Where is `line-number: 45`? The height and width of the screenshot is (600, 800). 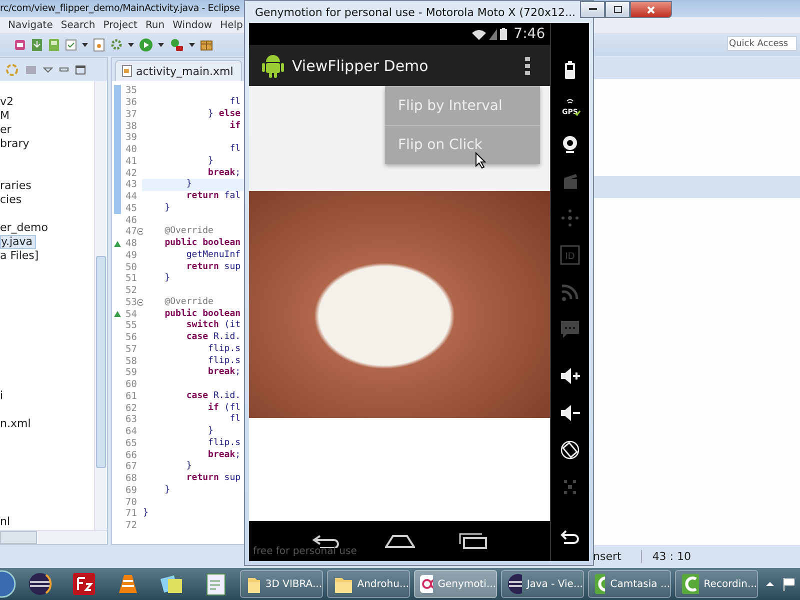
line-number: 45 is located at coordinates (131, 208).